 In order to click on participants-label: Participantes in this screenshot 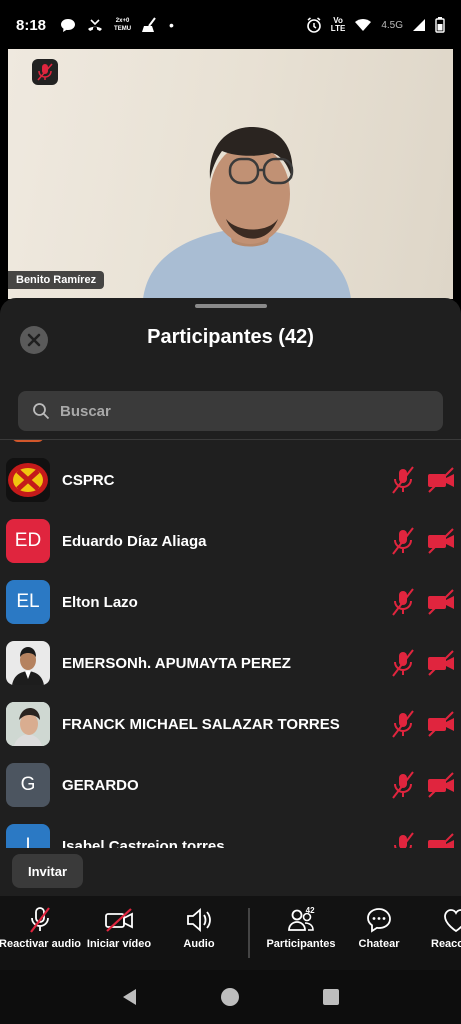, I will do `click(301, 944)`.